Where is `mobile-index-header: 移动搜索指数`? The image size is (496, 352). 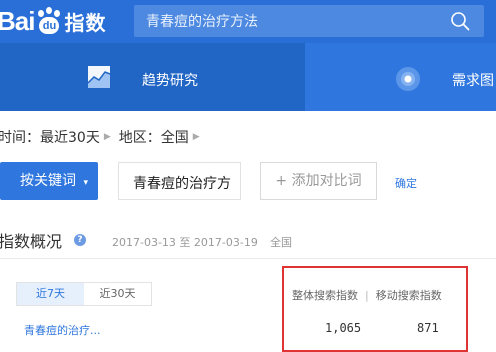
mobile-index-header: 移动搜索指数 is located at coordinates (408, 295).